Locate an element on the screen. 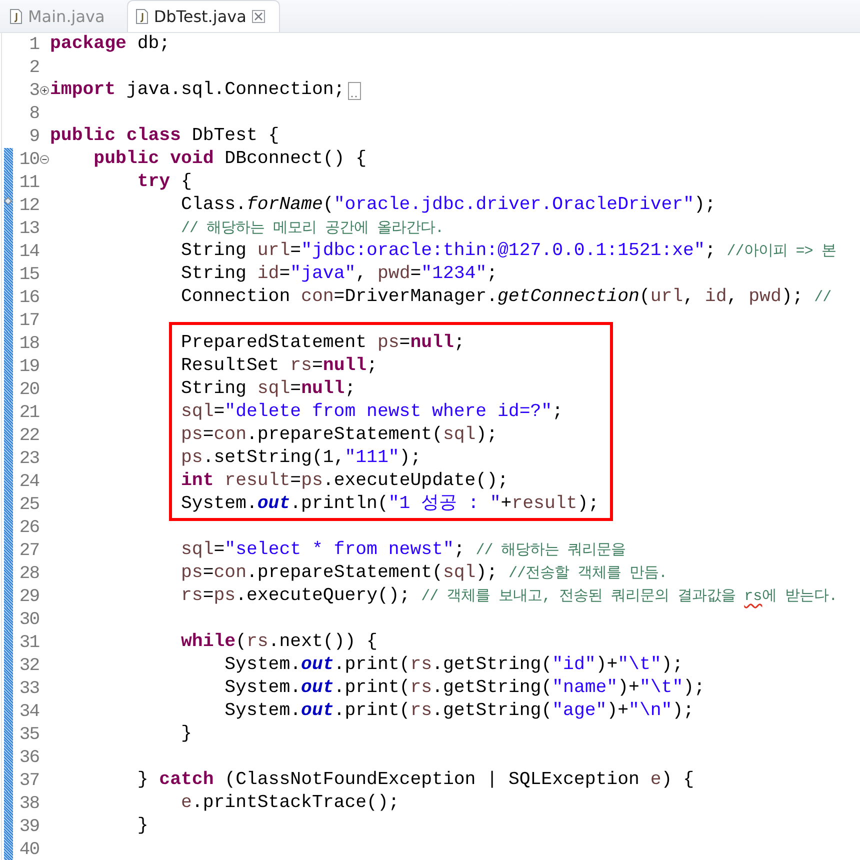 This screenshot has height=860, width=860. line-number: 31 is located at coordinates (28, 642).